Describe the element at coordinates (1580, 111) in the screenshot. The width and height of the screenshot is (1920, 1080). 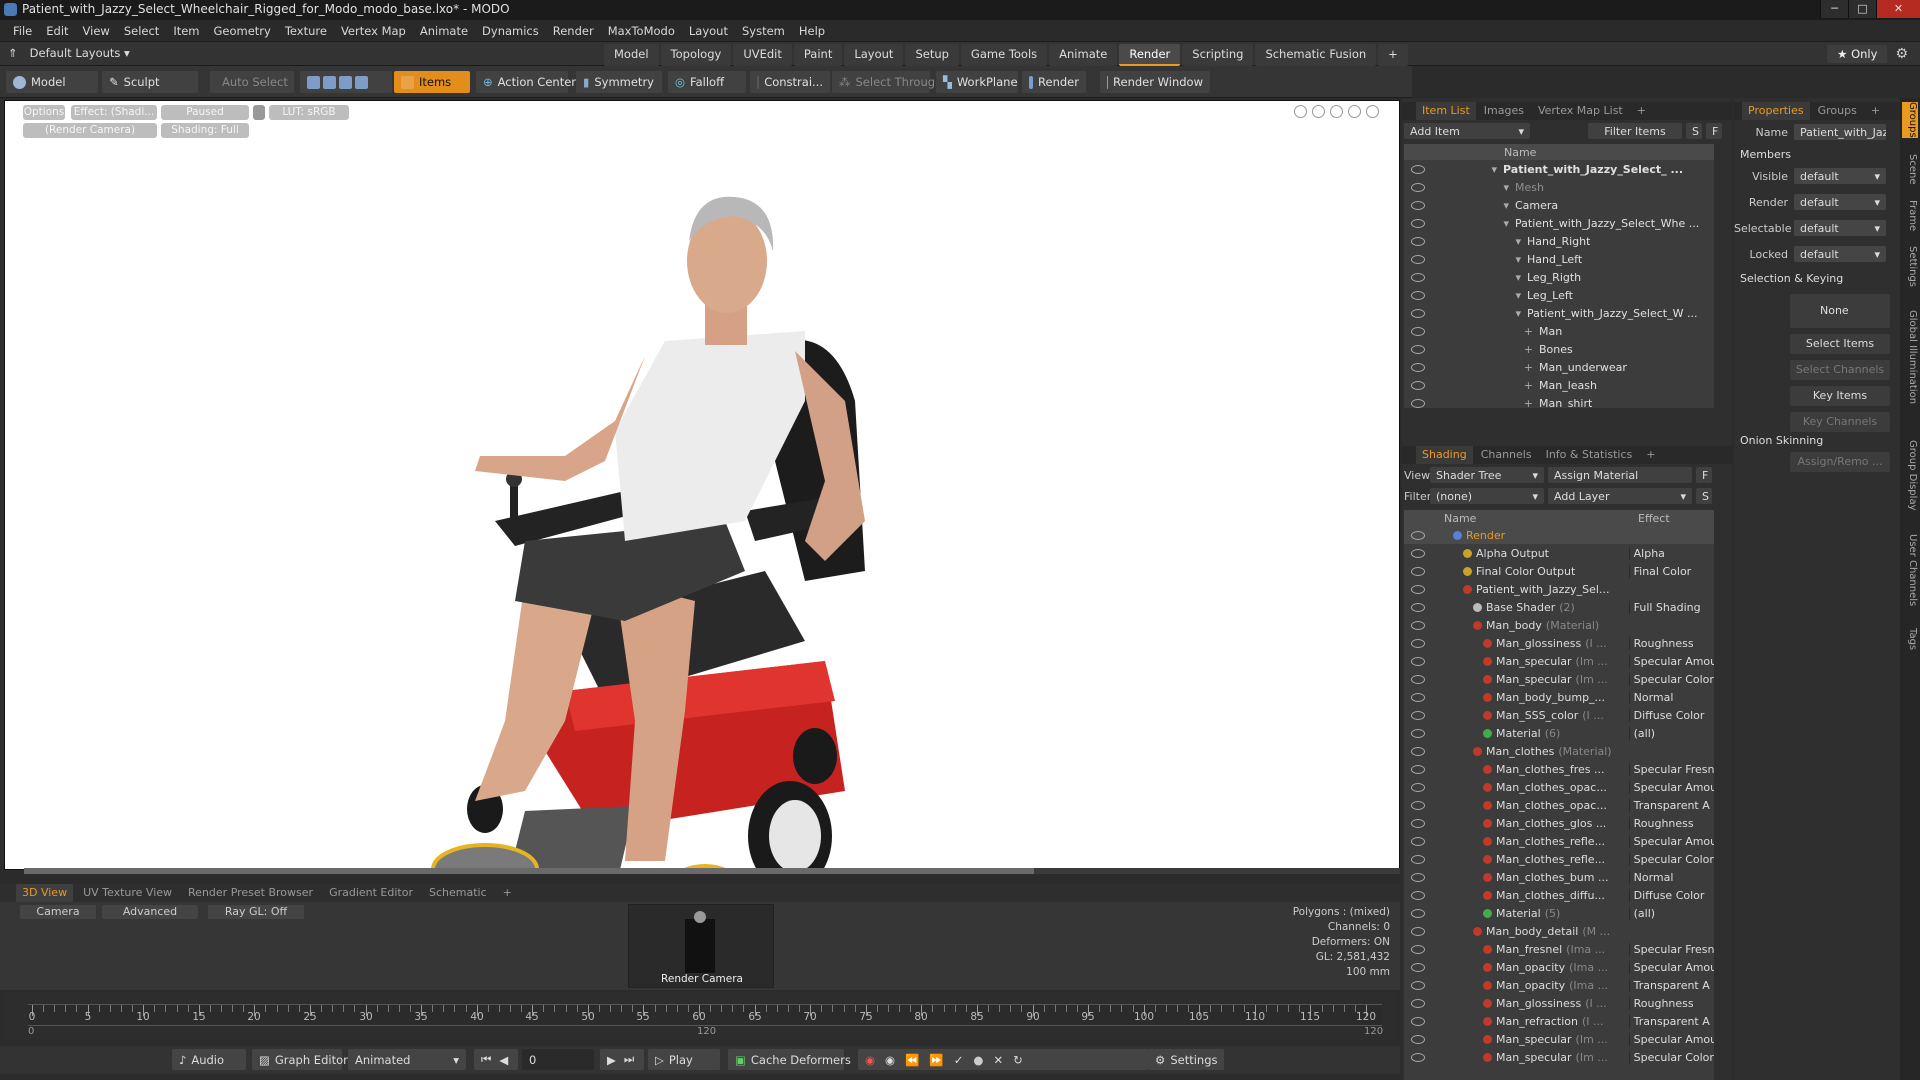
I see `item-list-tab-vertex-map-list: Vertex Map List` at that location.